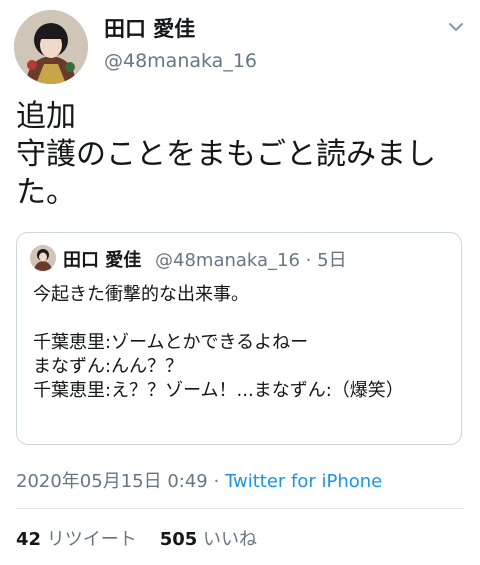 The image size is (480, 565). I want to click on retweet-stat: 42 リツイート, so click(79, 539).